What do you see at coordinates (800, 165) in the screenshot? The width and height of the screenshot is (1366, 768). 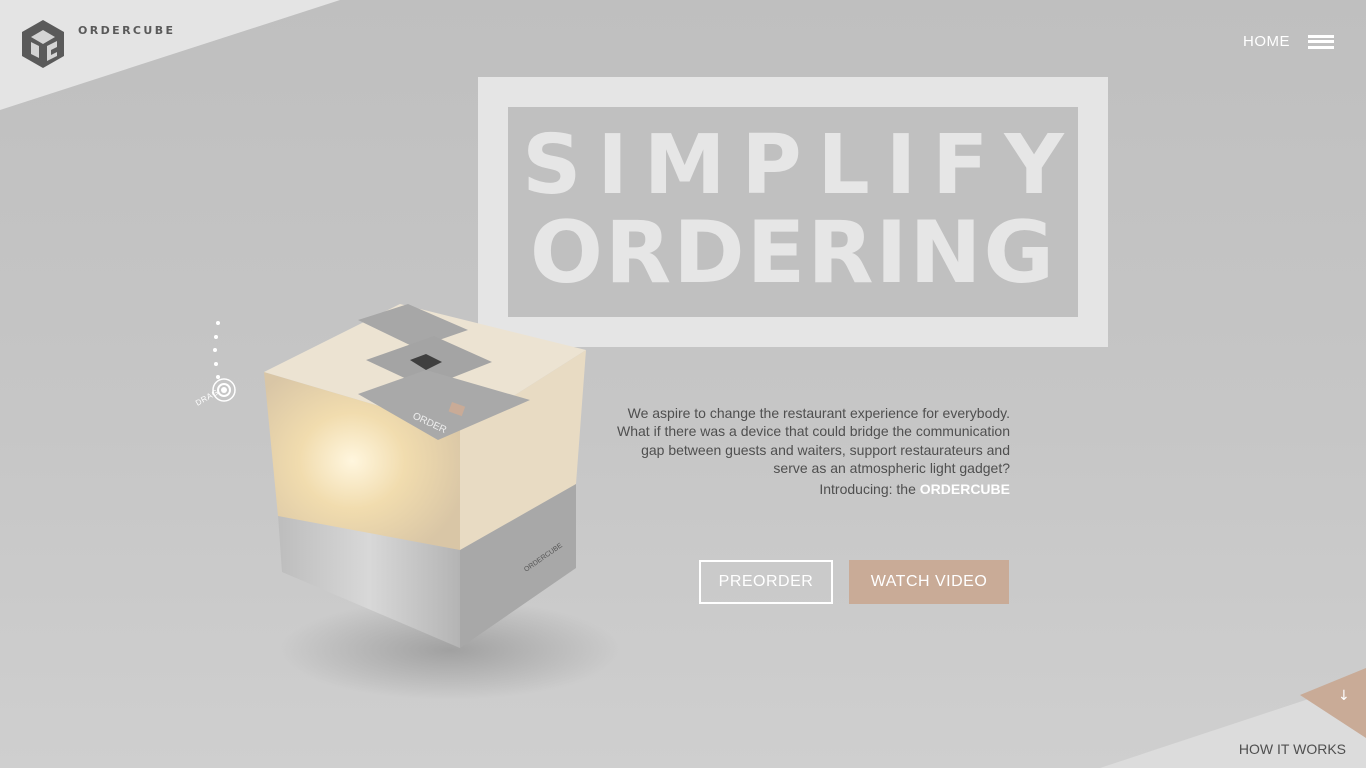 I see `hero-title-line-1: SIMPLIFY` at bounding box center [800, 165].